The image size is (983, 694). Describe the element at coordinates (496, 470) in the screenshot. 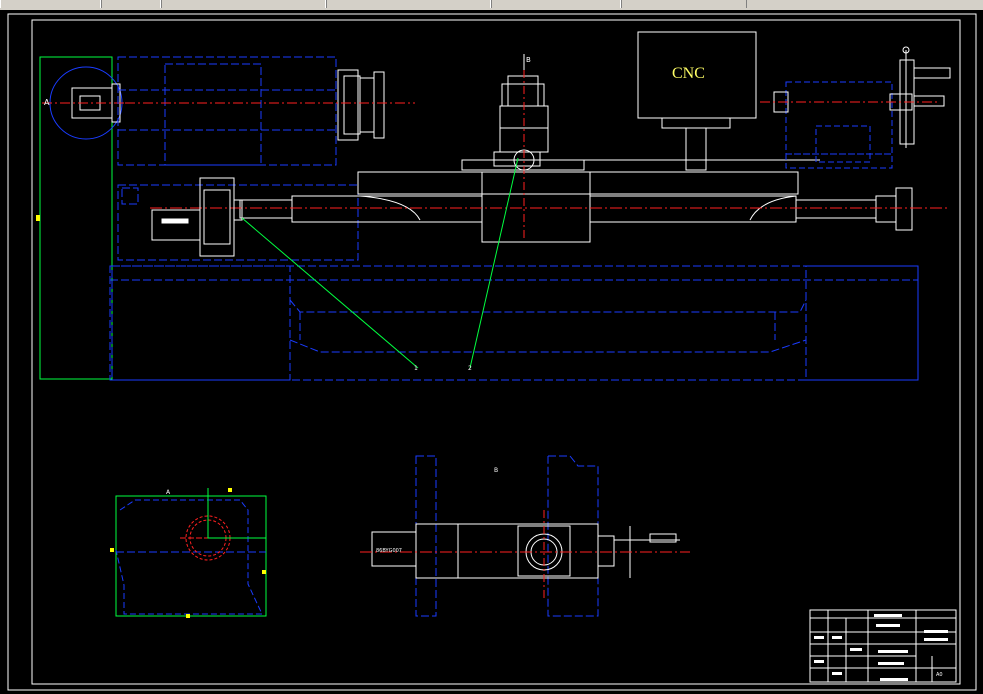

I see `callout-b-bottom: B` at that location.